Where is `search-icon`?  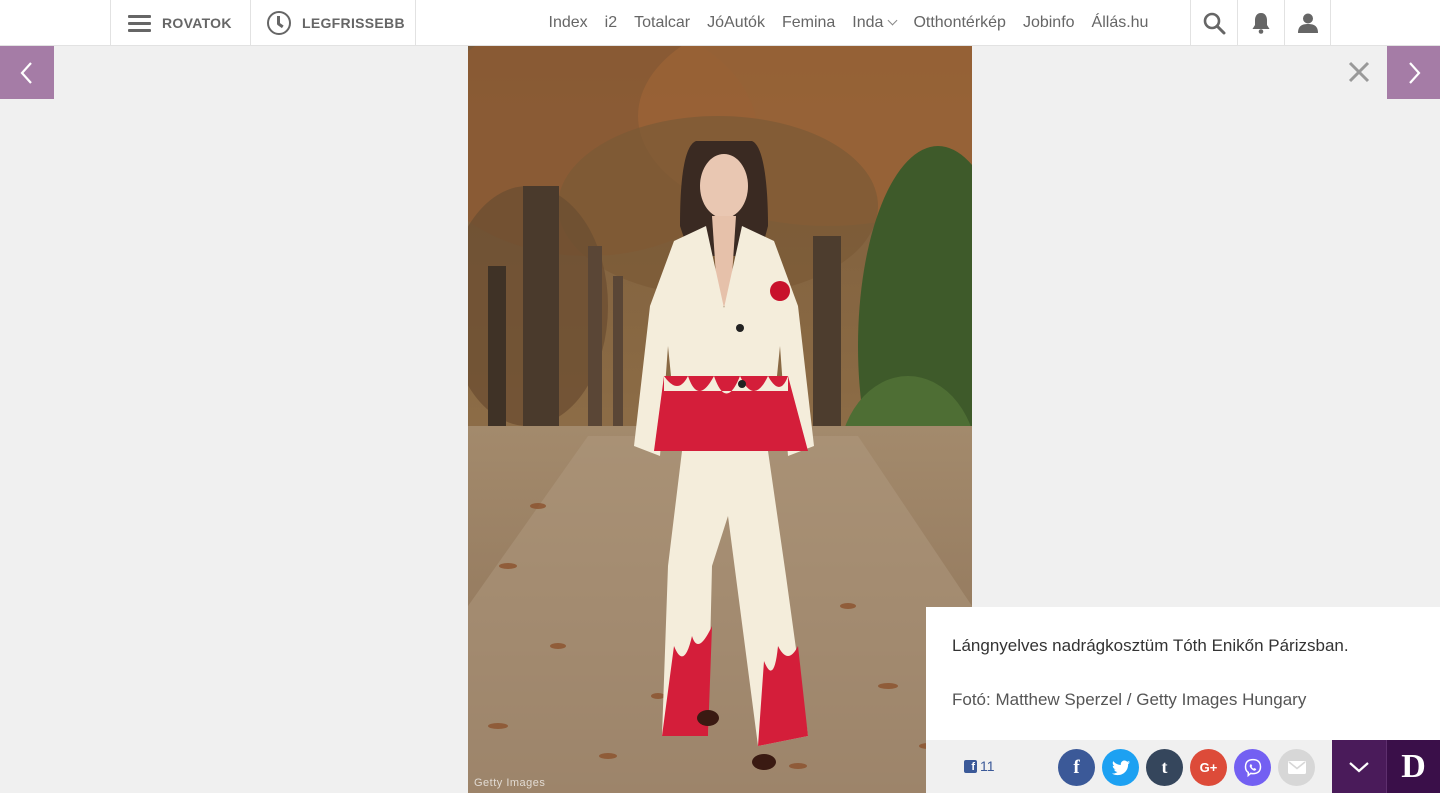 search-icon is located at coordinates (1214, 23).